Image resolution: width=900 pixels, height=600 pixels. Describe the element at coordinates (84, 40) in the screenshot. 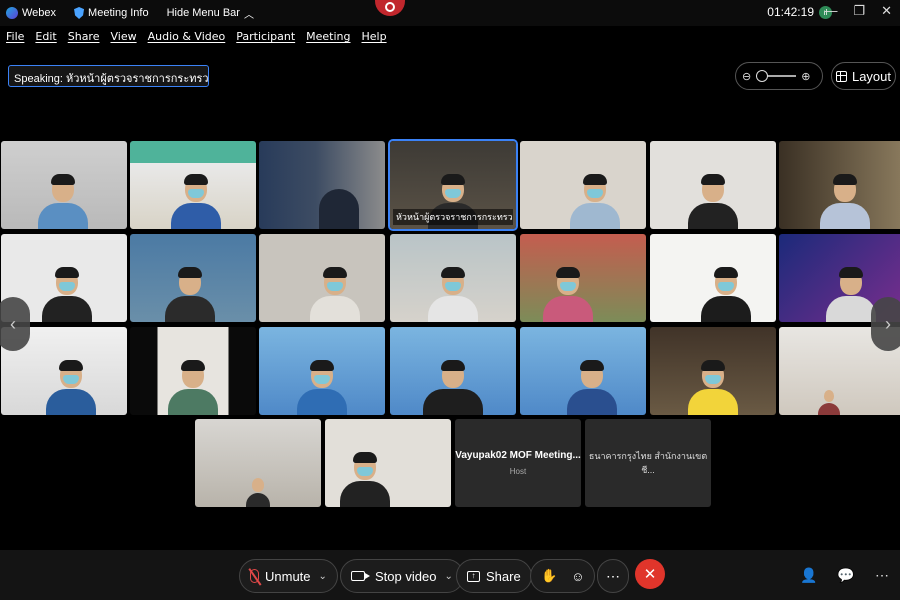

I see `menu-share: Share` at that location.